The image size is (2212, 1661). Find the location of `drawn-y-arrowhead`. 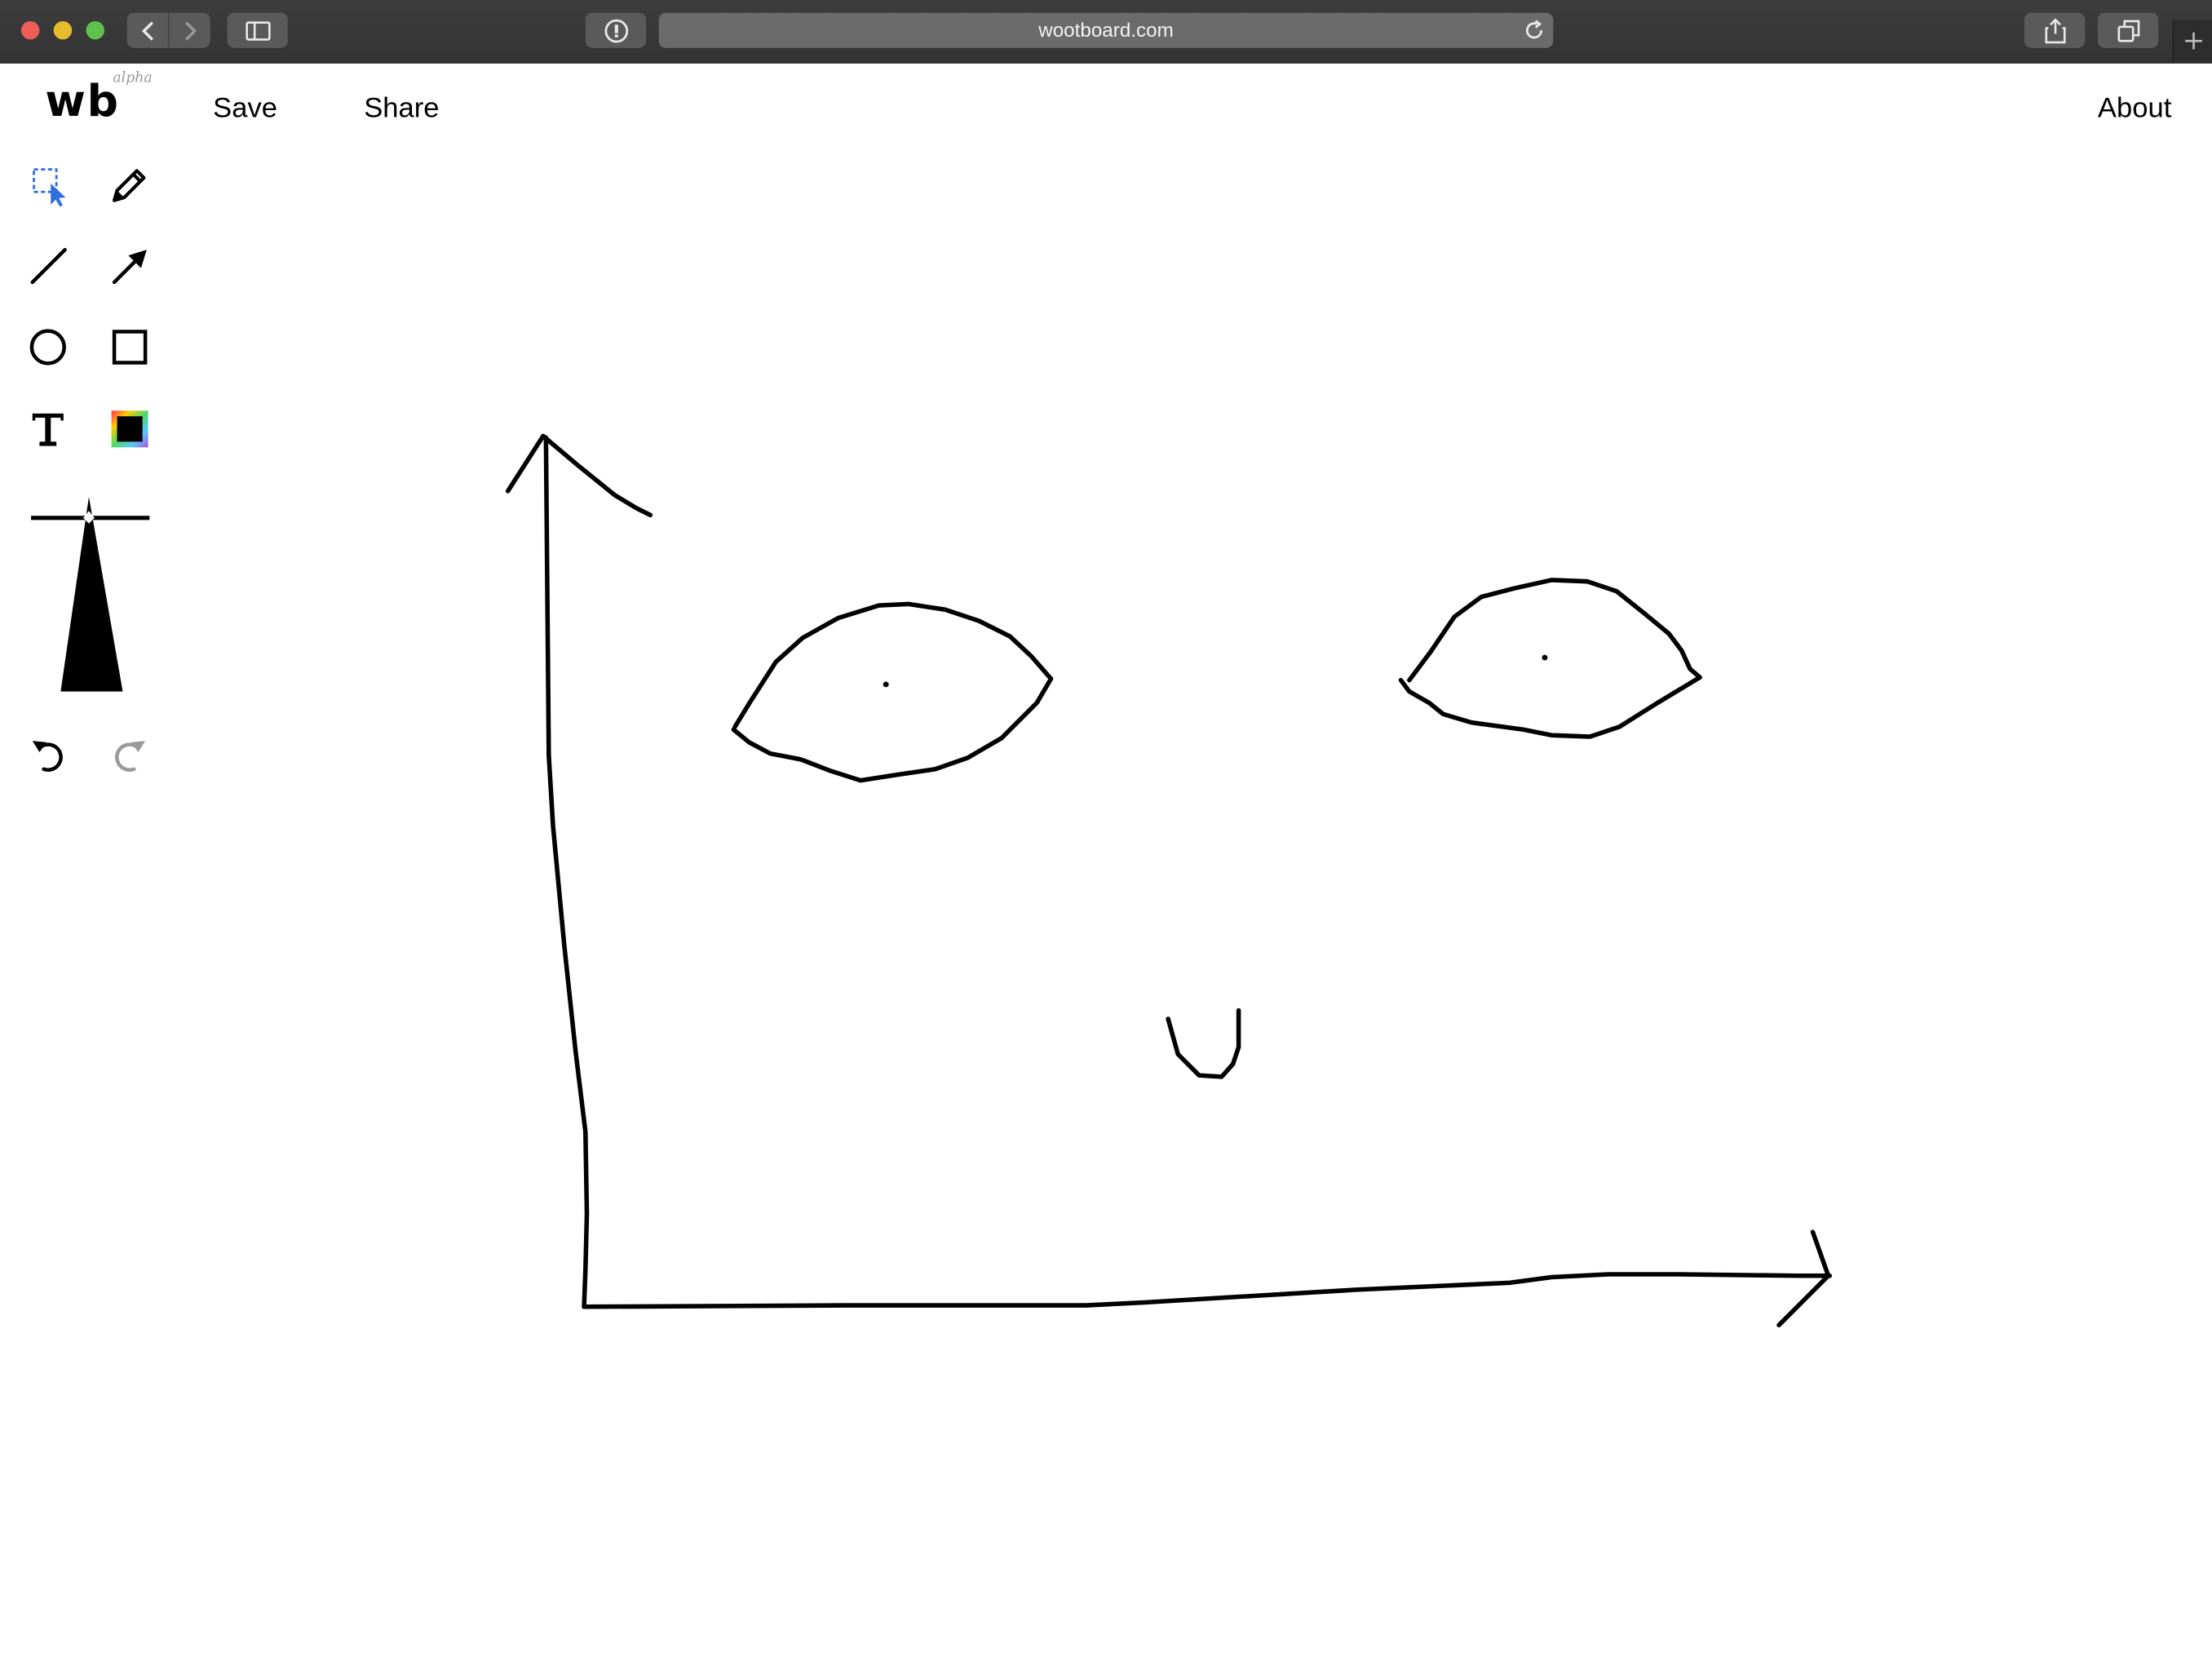

drawn-y-arrowhead is located at coordinates (579, 475).